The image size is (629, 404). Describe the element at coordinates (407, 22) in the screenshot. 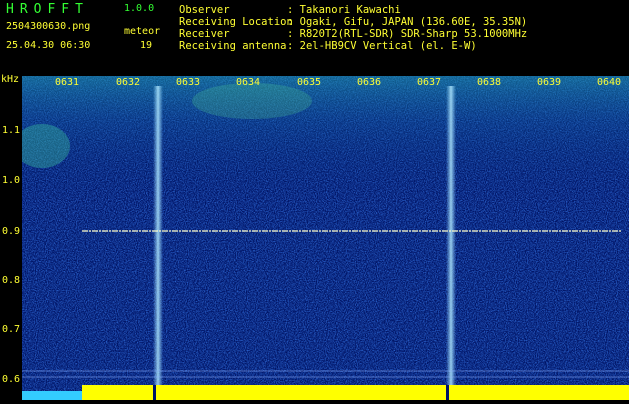

I see `location-value: : Ogaki, Gifu, JAPAN (136.60E, 35.35N)` at that location.